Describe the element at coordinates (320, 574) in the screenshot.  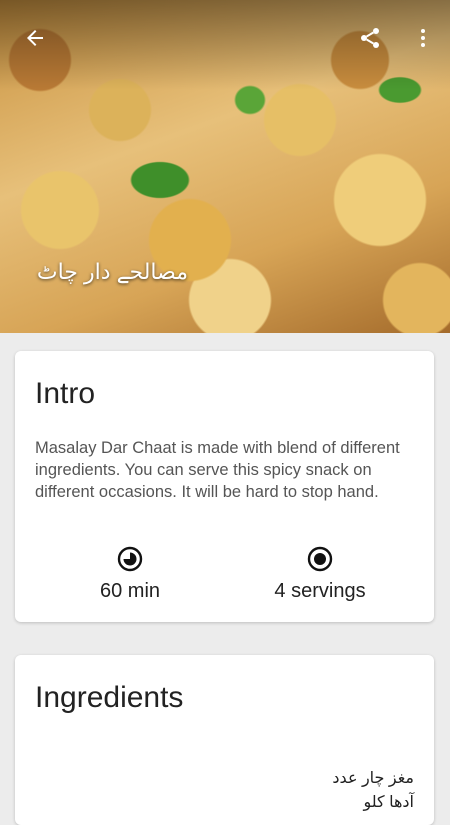
I see `servings: 4 servings` at that location.